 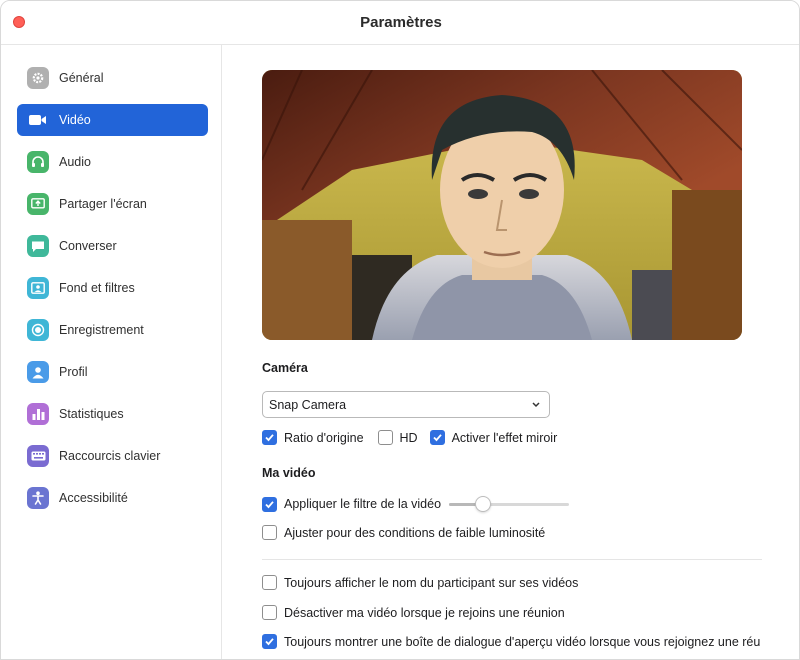 I want to click on original-ratio-checkbox, so click(x=269, y=437).